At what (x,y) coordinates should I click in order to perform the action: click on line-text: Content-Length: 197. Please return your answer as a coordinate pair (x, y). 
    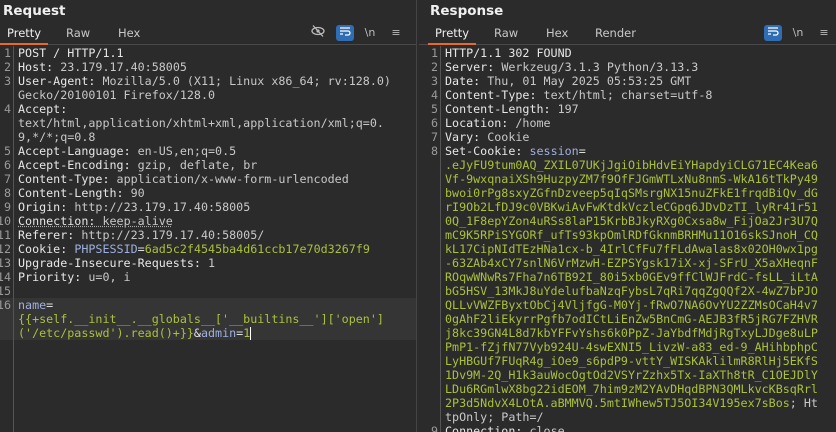
    Looking at the image, I should click on (512, 109).